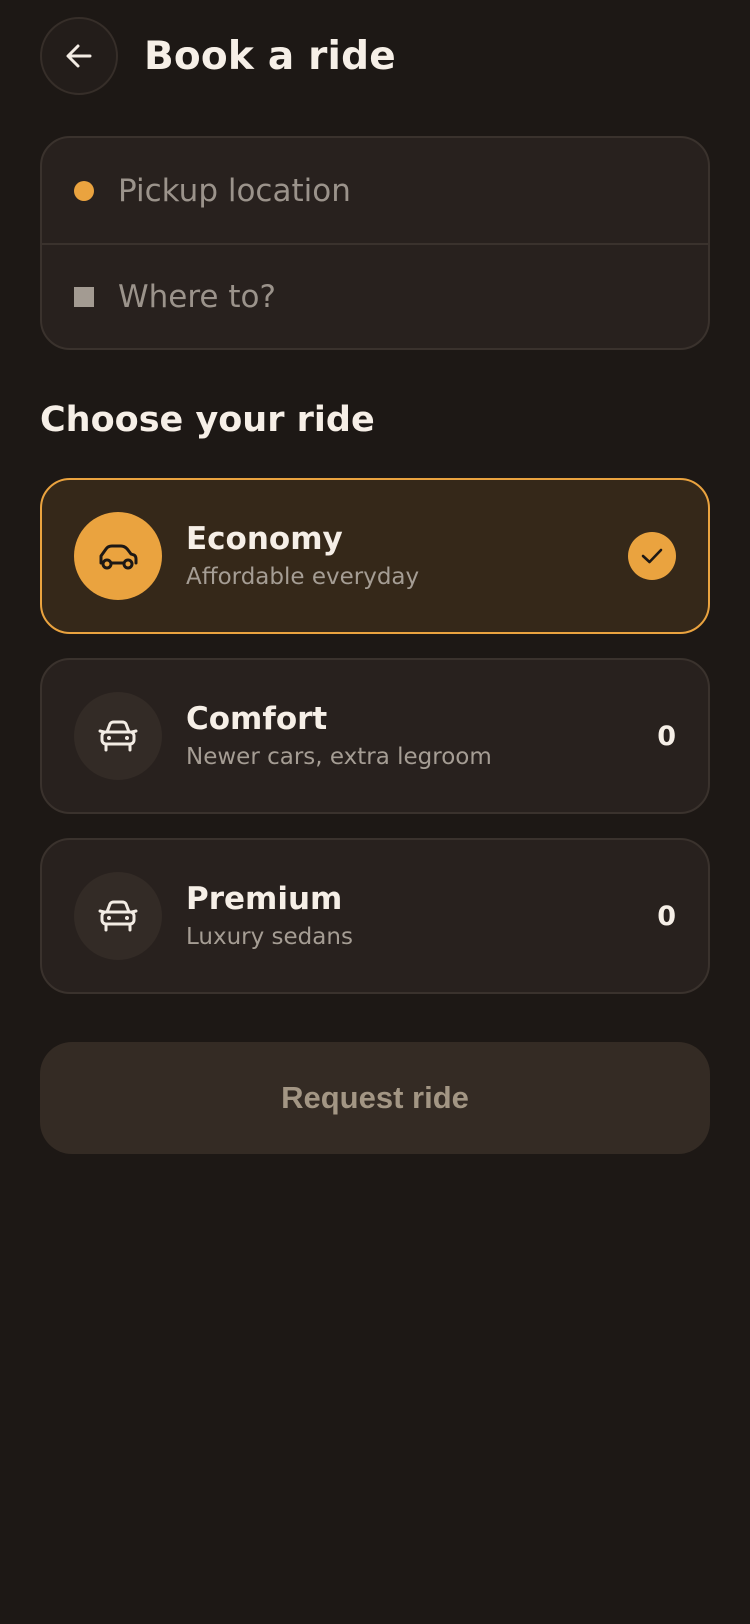  Describe the element at coordinates (388, 190) in the screenshot. I see `pickup-input` at that location.